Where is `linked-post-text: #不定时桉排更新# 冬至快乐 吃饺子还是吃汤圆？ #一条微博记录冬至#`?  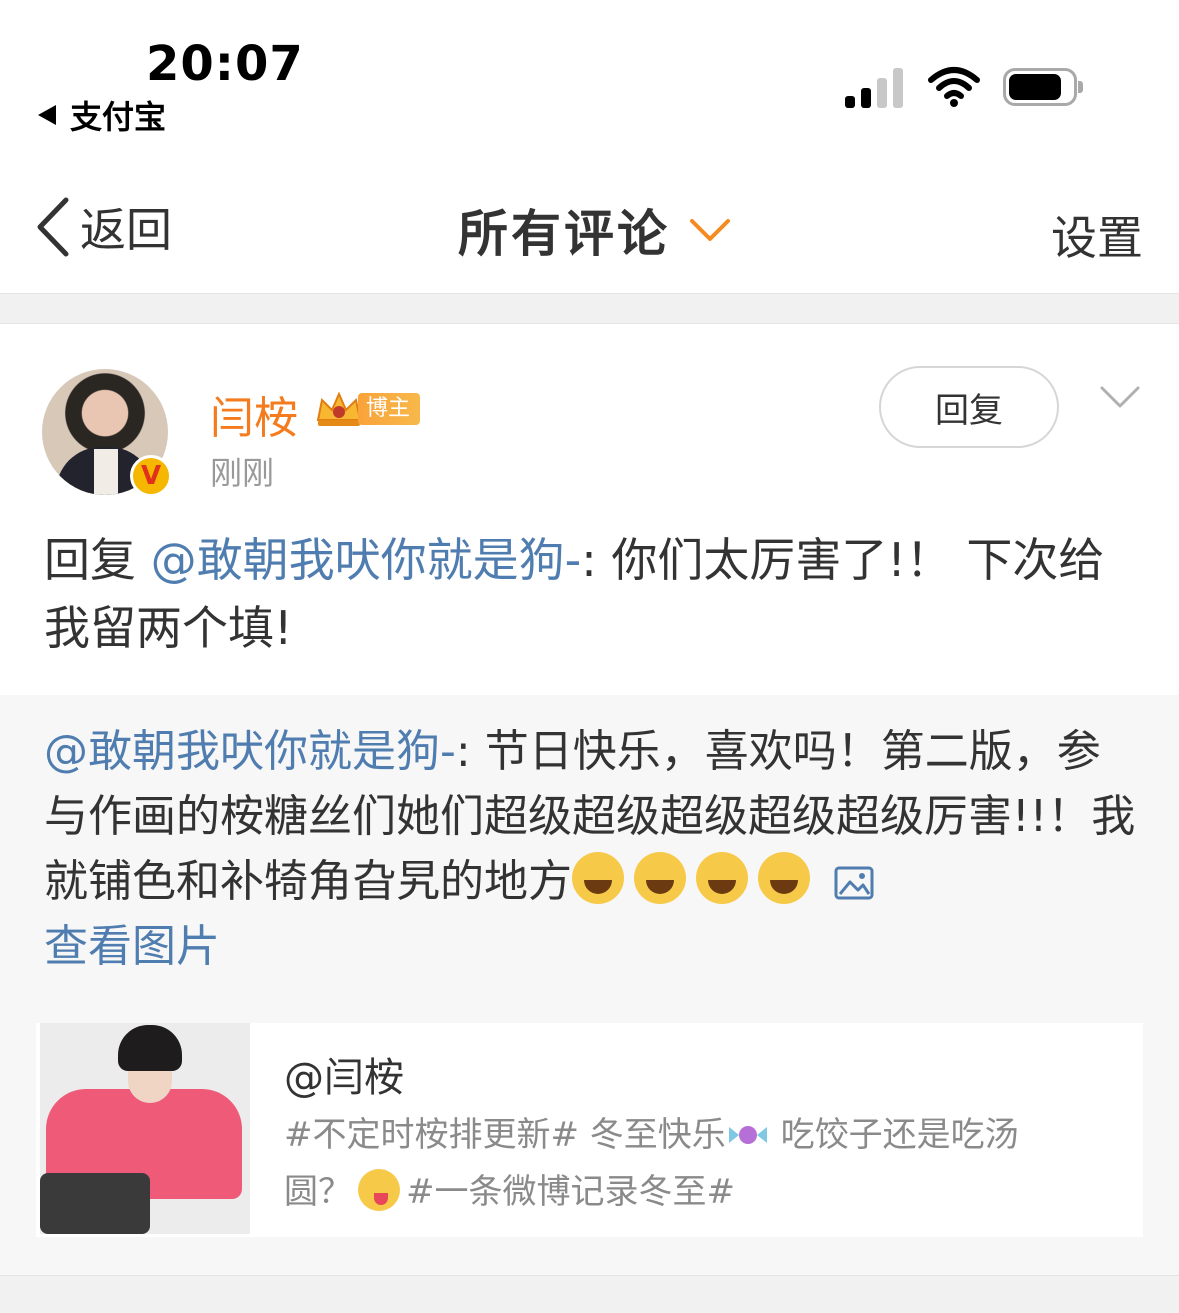 linked-post-text: #不定时桉排更新# 冬至快乐 吃饺子还是吃汤圆？ #一条微博记录冬至# is located at coordinates (684, 1164).